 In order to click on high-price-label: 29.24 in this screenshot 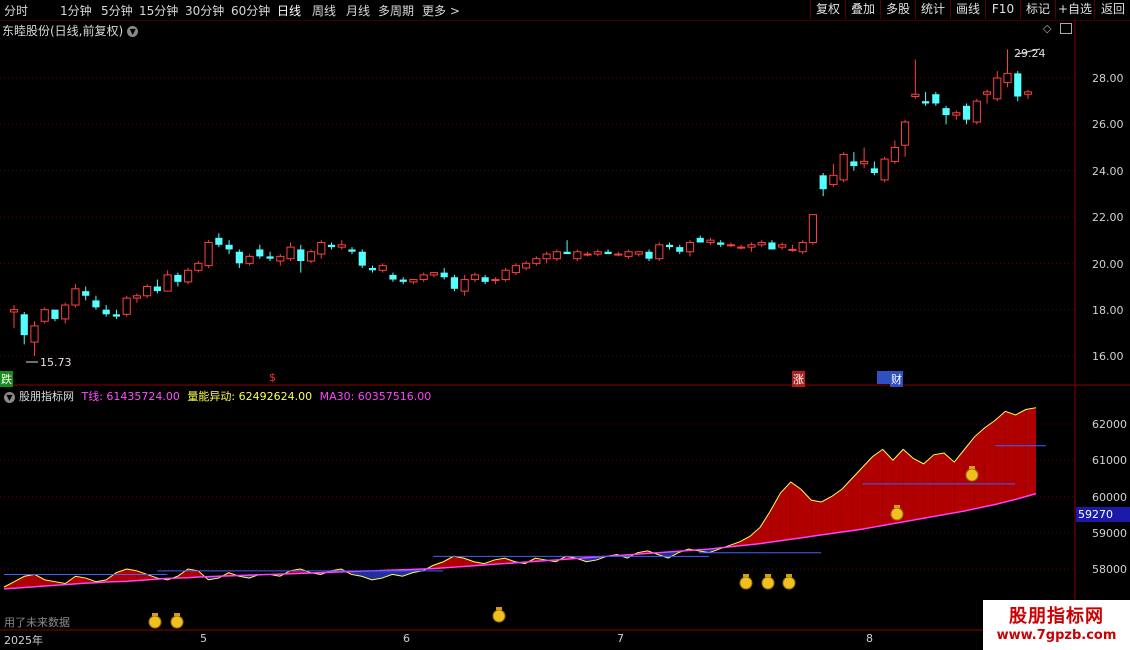, I will do `click(1030, 53)`.